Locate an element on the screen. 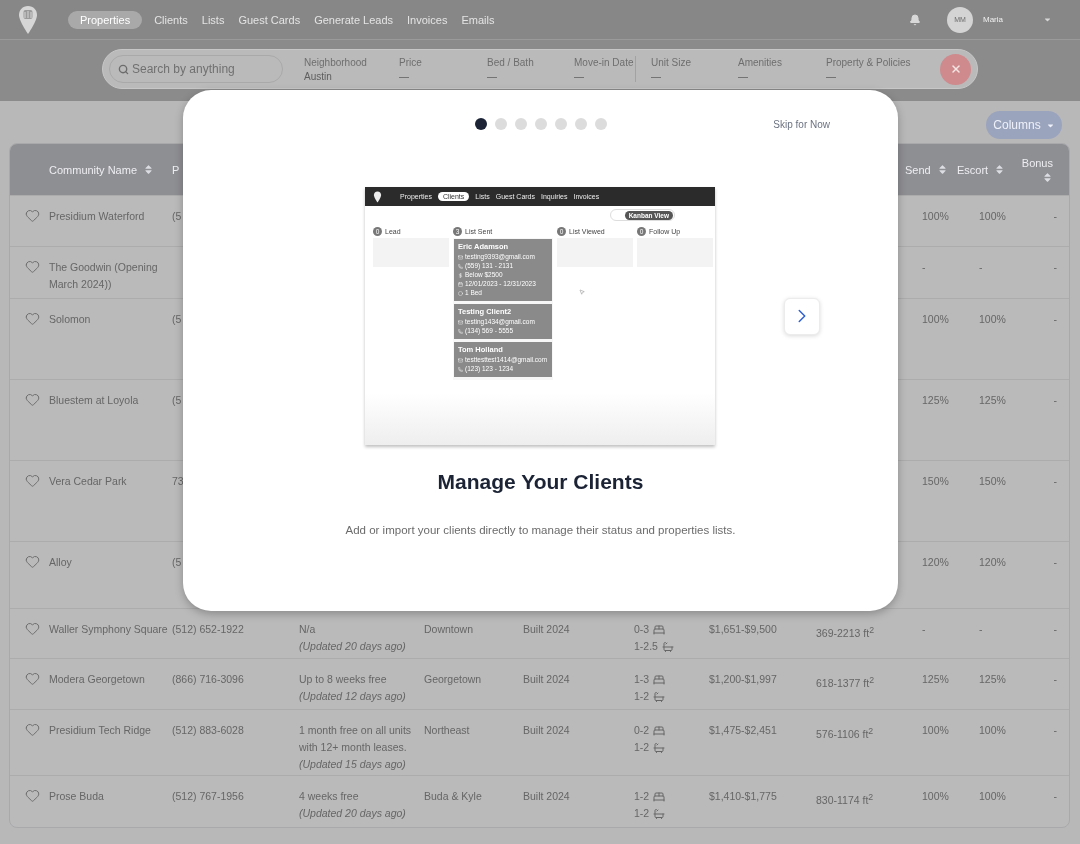 The image size is (1080, 844). price-range: $1,475-$2,451 is located at coordinates (743, 730).